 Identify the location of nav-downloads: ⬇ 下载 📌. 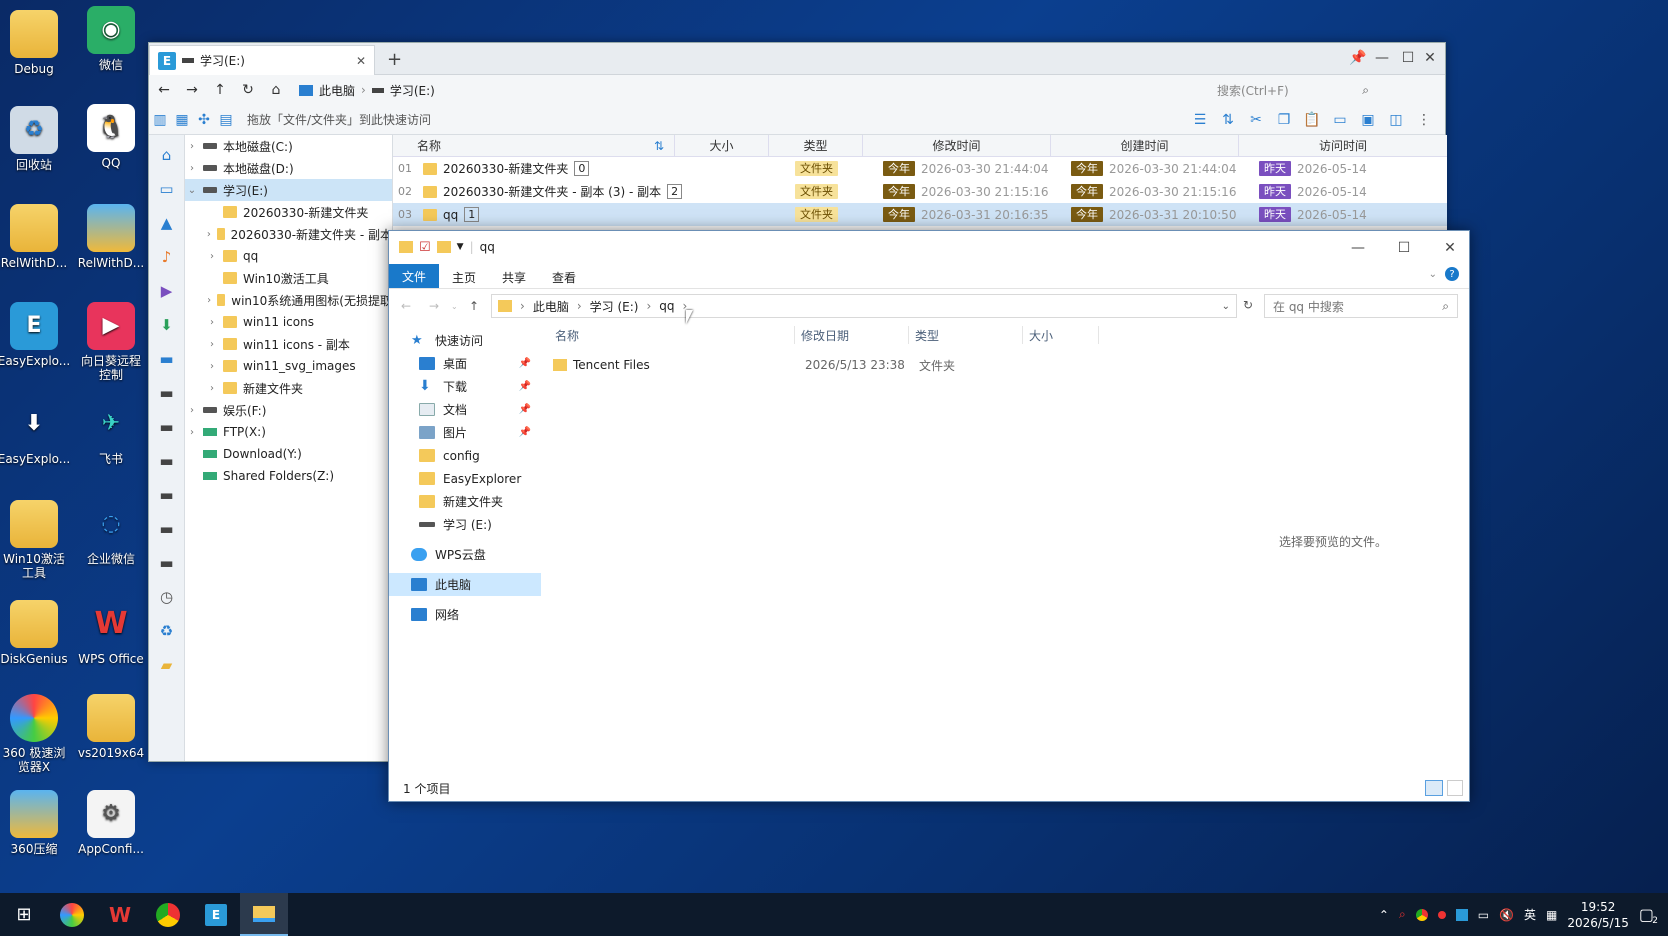
(465, 386).